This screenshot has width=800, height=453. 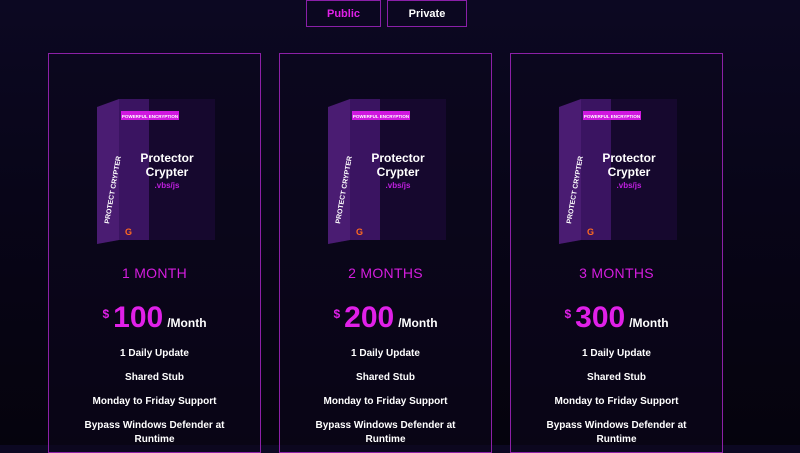 I want to click on plan-price: $300/Month, so click(x=616, y=318).